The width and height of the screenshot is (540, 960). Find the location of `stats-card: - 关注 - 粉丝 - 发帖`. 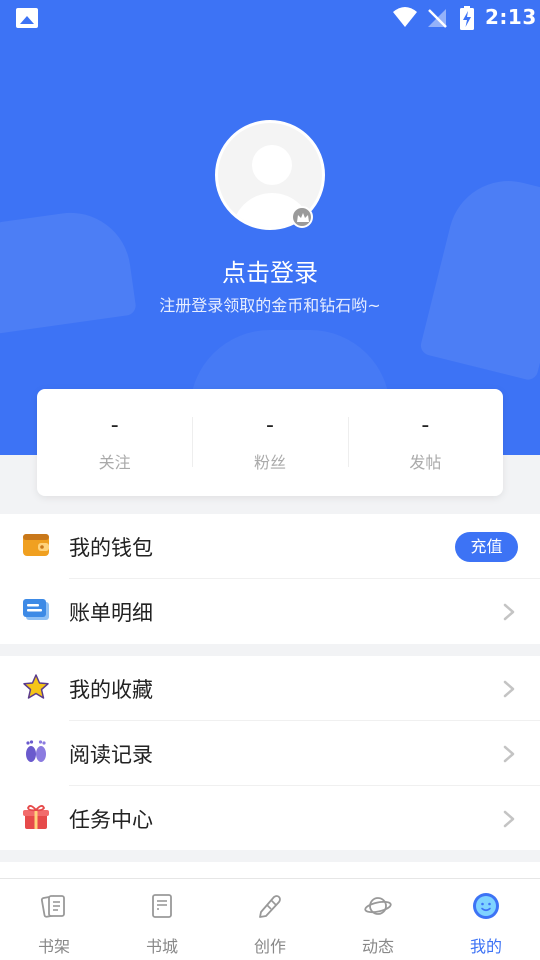

stats-card: - 关注 - 粉丝 - 发帖 is located at coordinates (270, 442).